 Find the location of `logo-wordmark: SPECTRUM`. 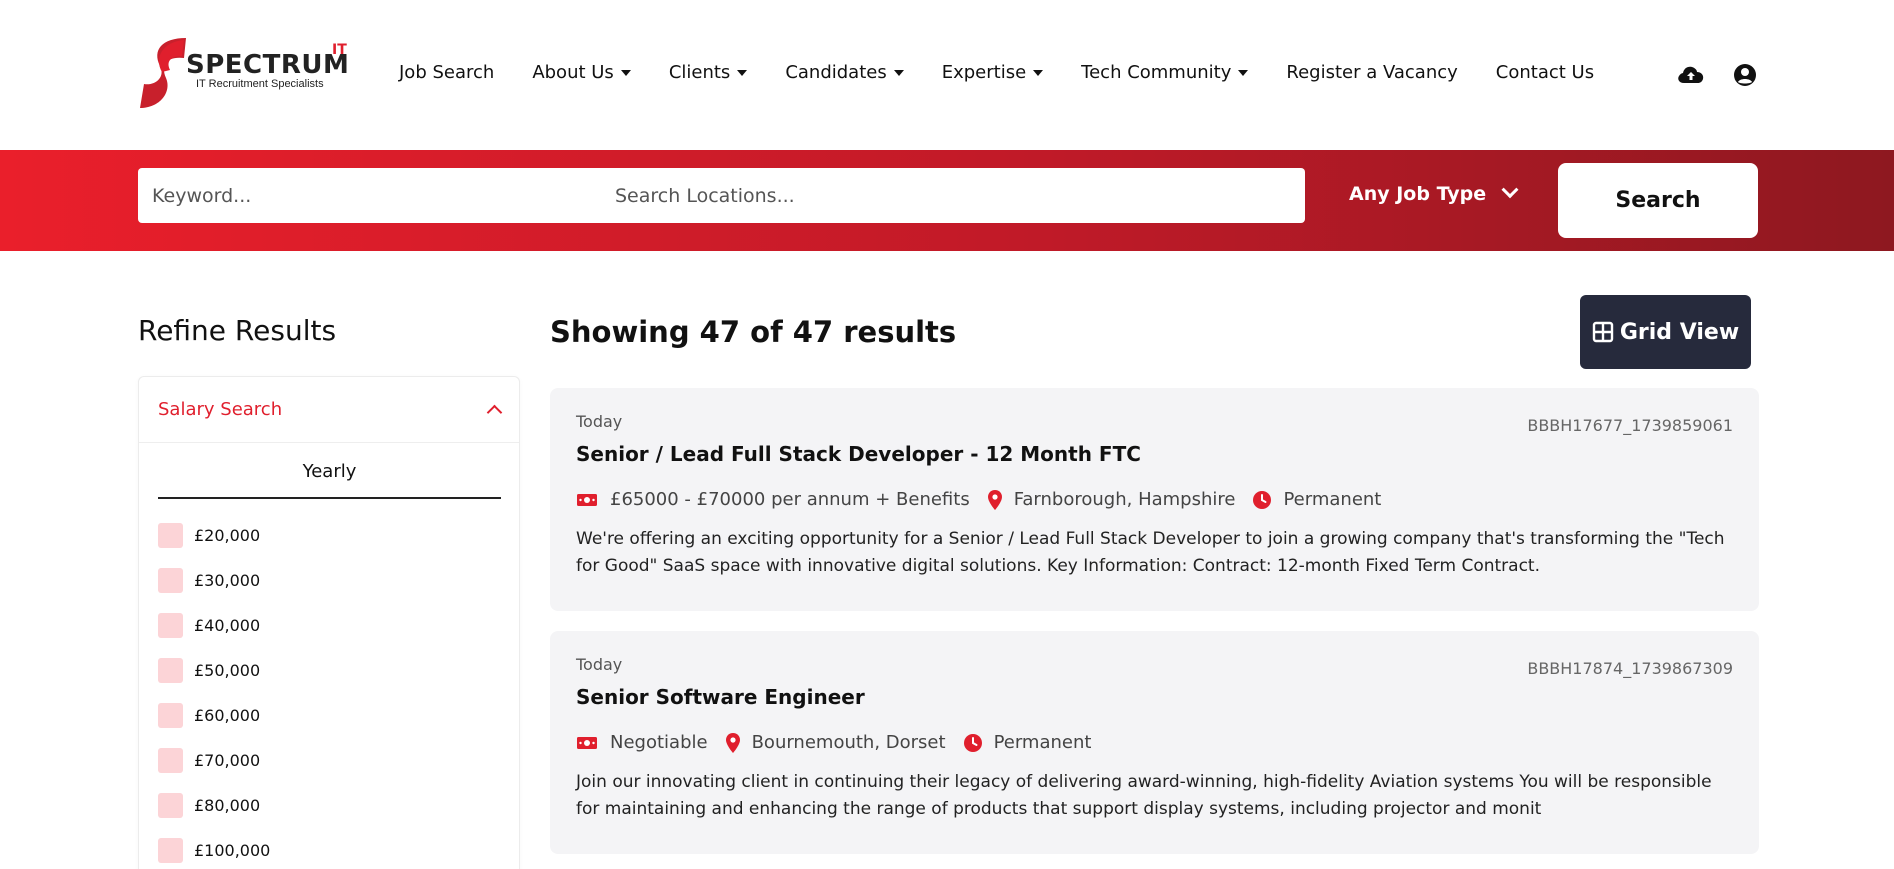

logo-wordmark: SPECTRUM is located at coordinates (268, 65).